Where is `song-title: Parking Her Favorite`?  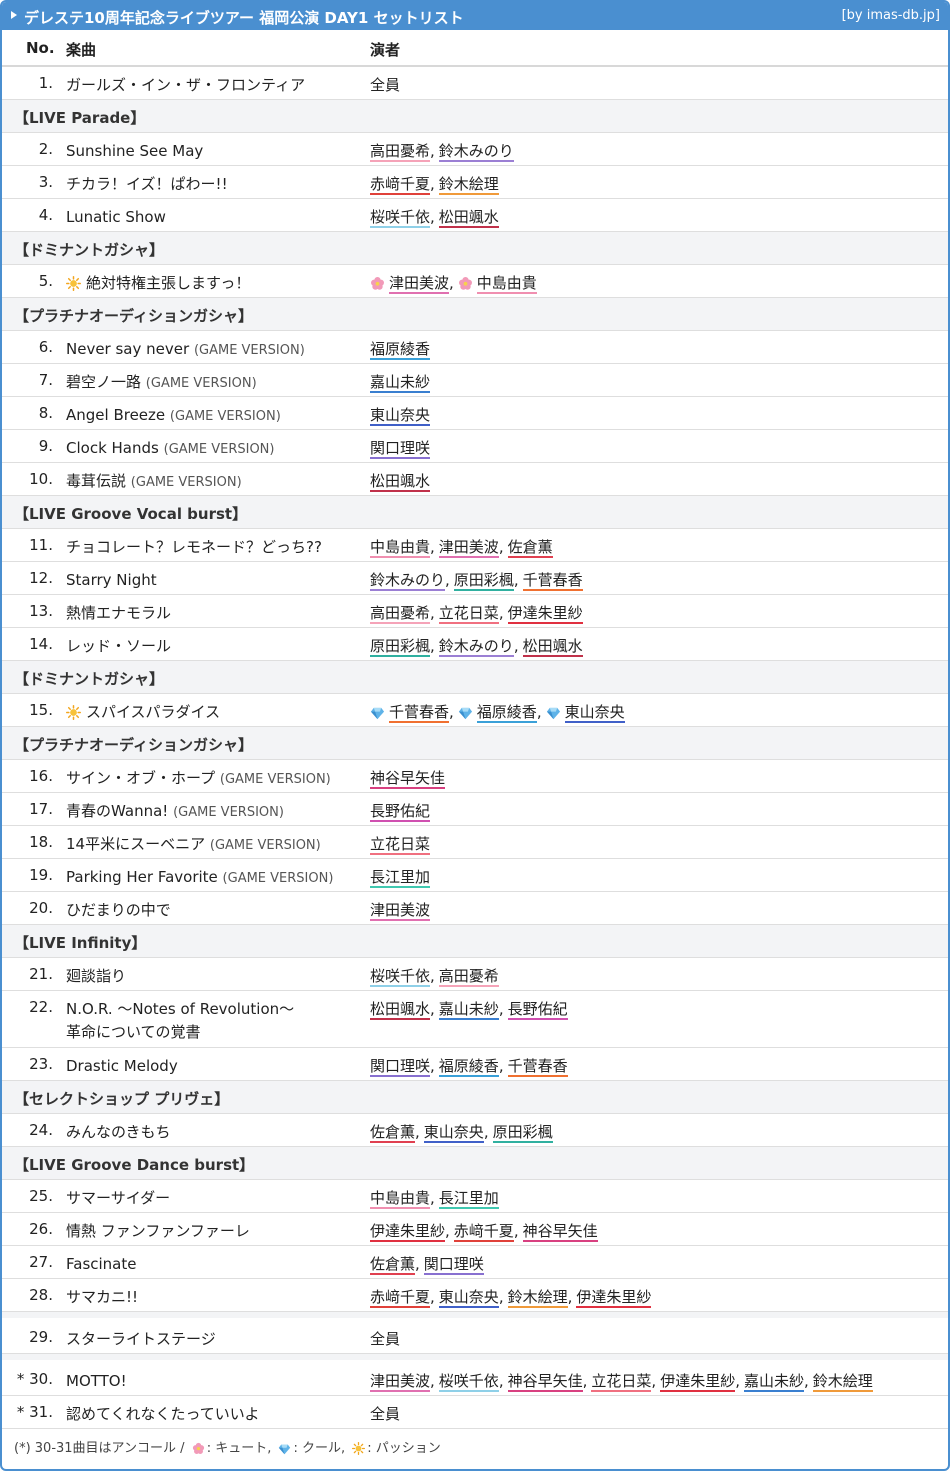 song-title: Parking Her Favorite is located at coordinates (142, 877).